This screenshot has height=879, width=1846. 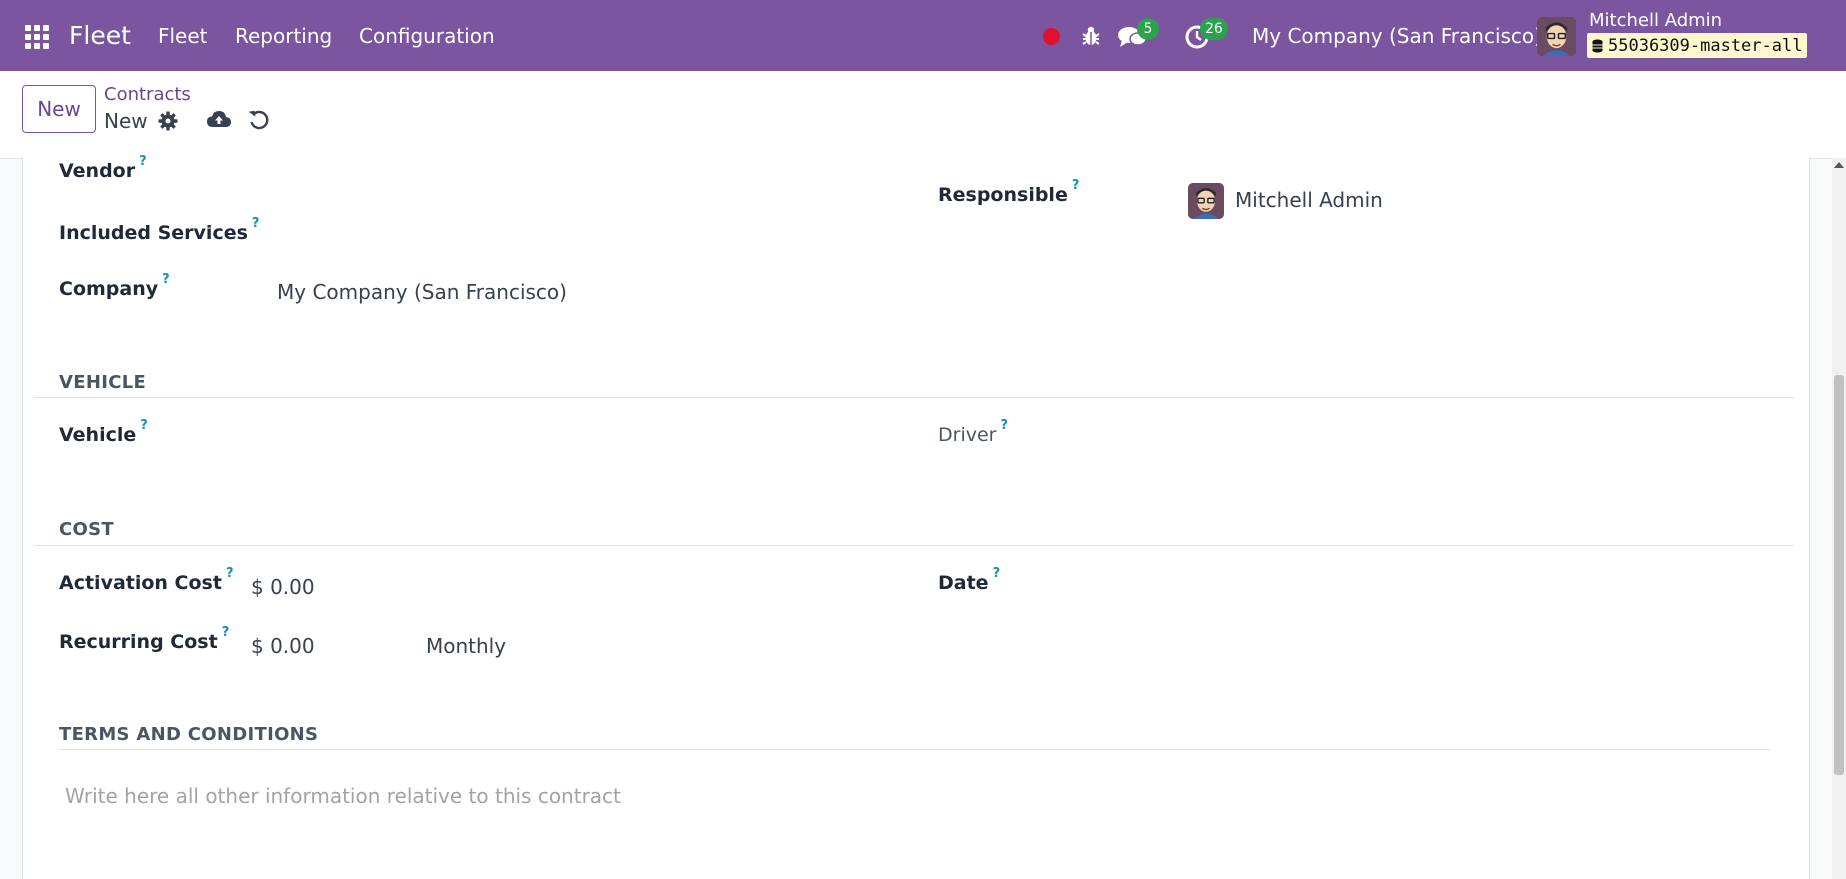 What do you see at coordinates (283, 35) in the screenshot?
I see `menu-reporting: Reporting` at bounding box center [283, 35].